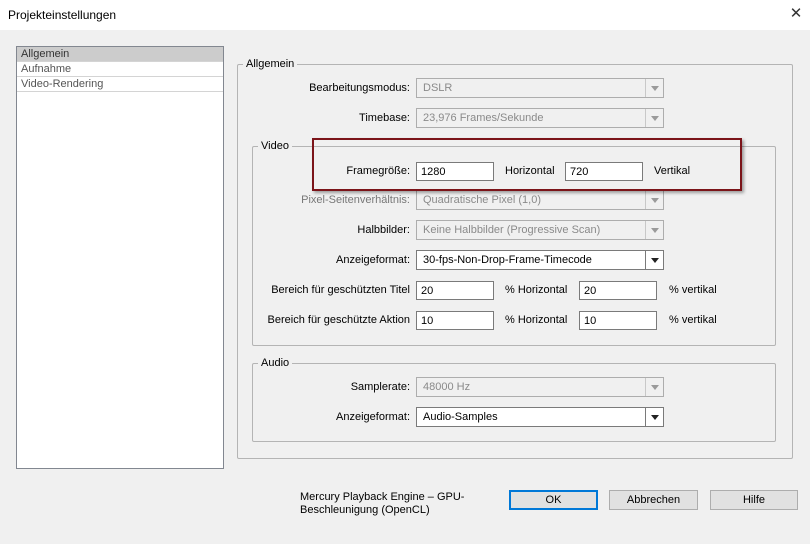 The height and width of the screenshot is (544, 810). I want to click on help-button: Hilfe, so click(754, 500).